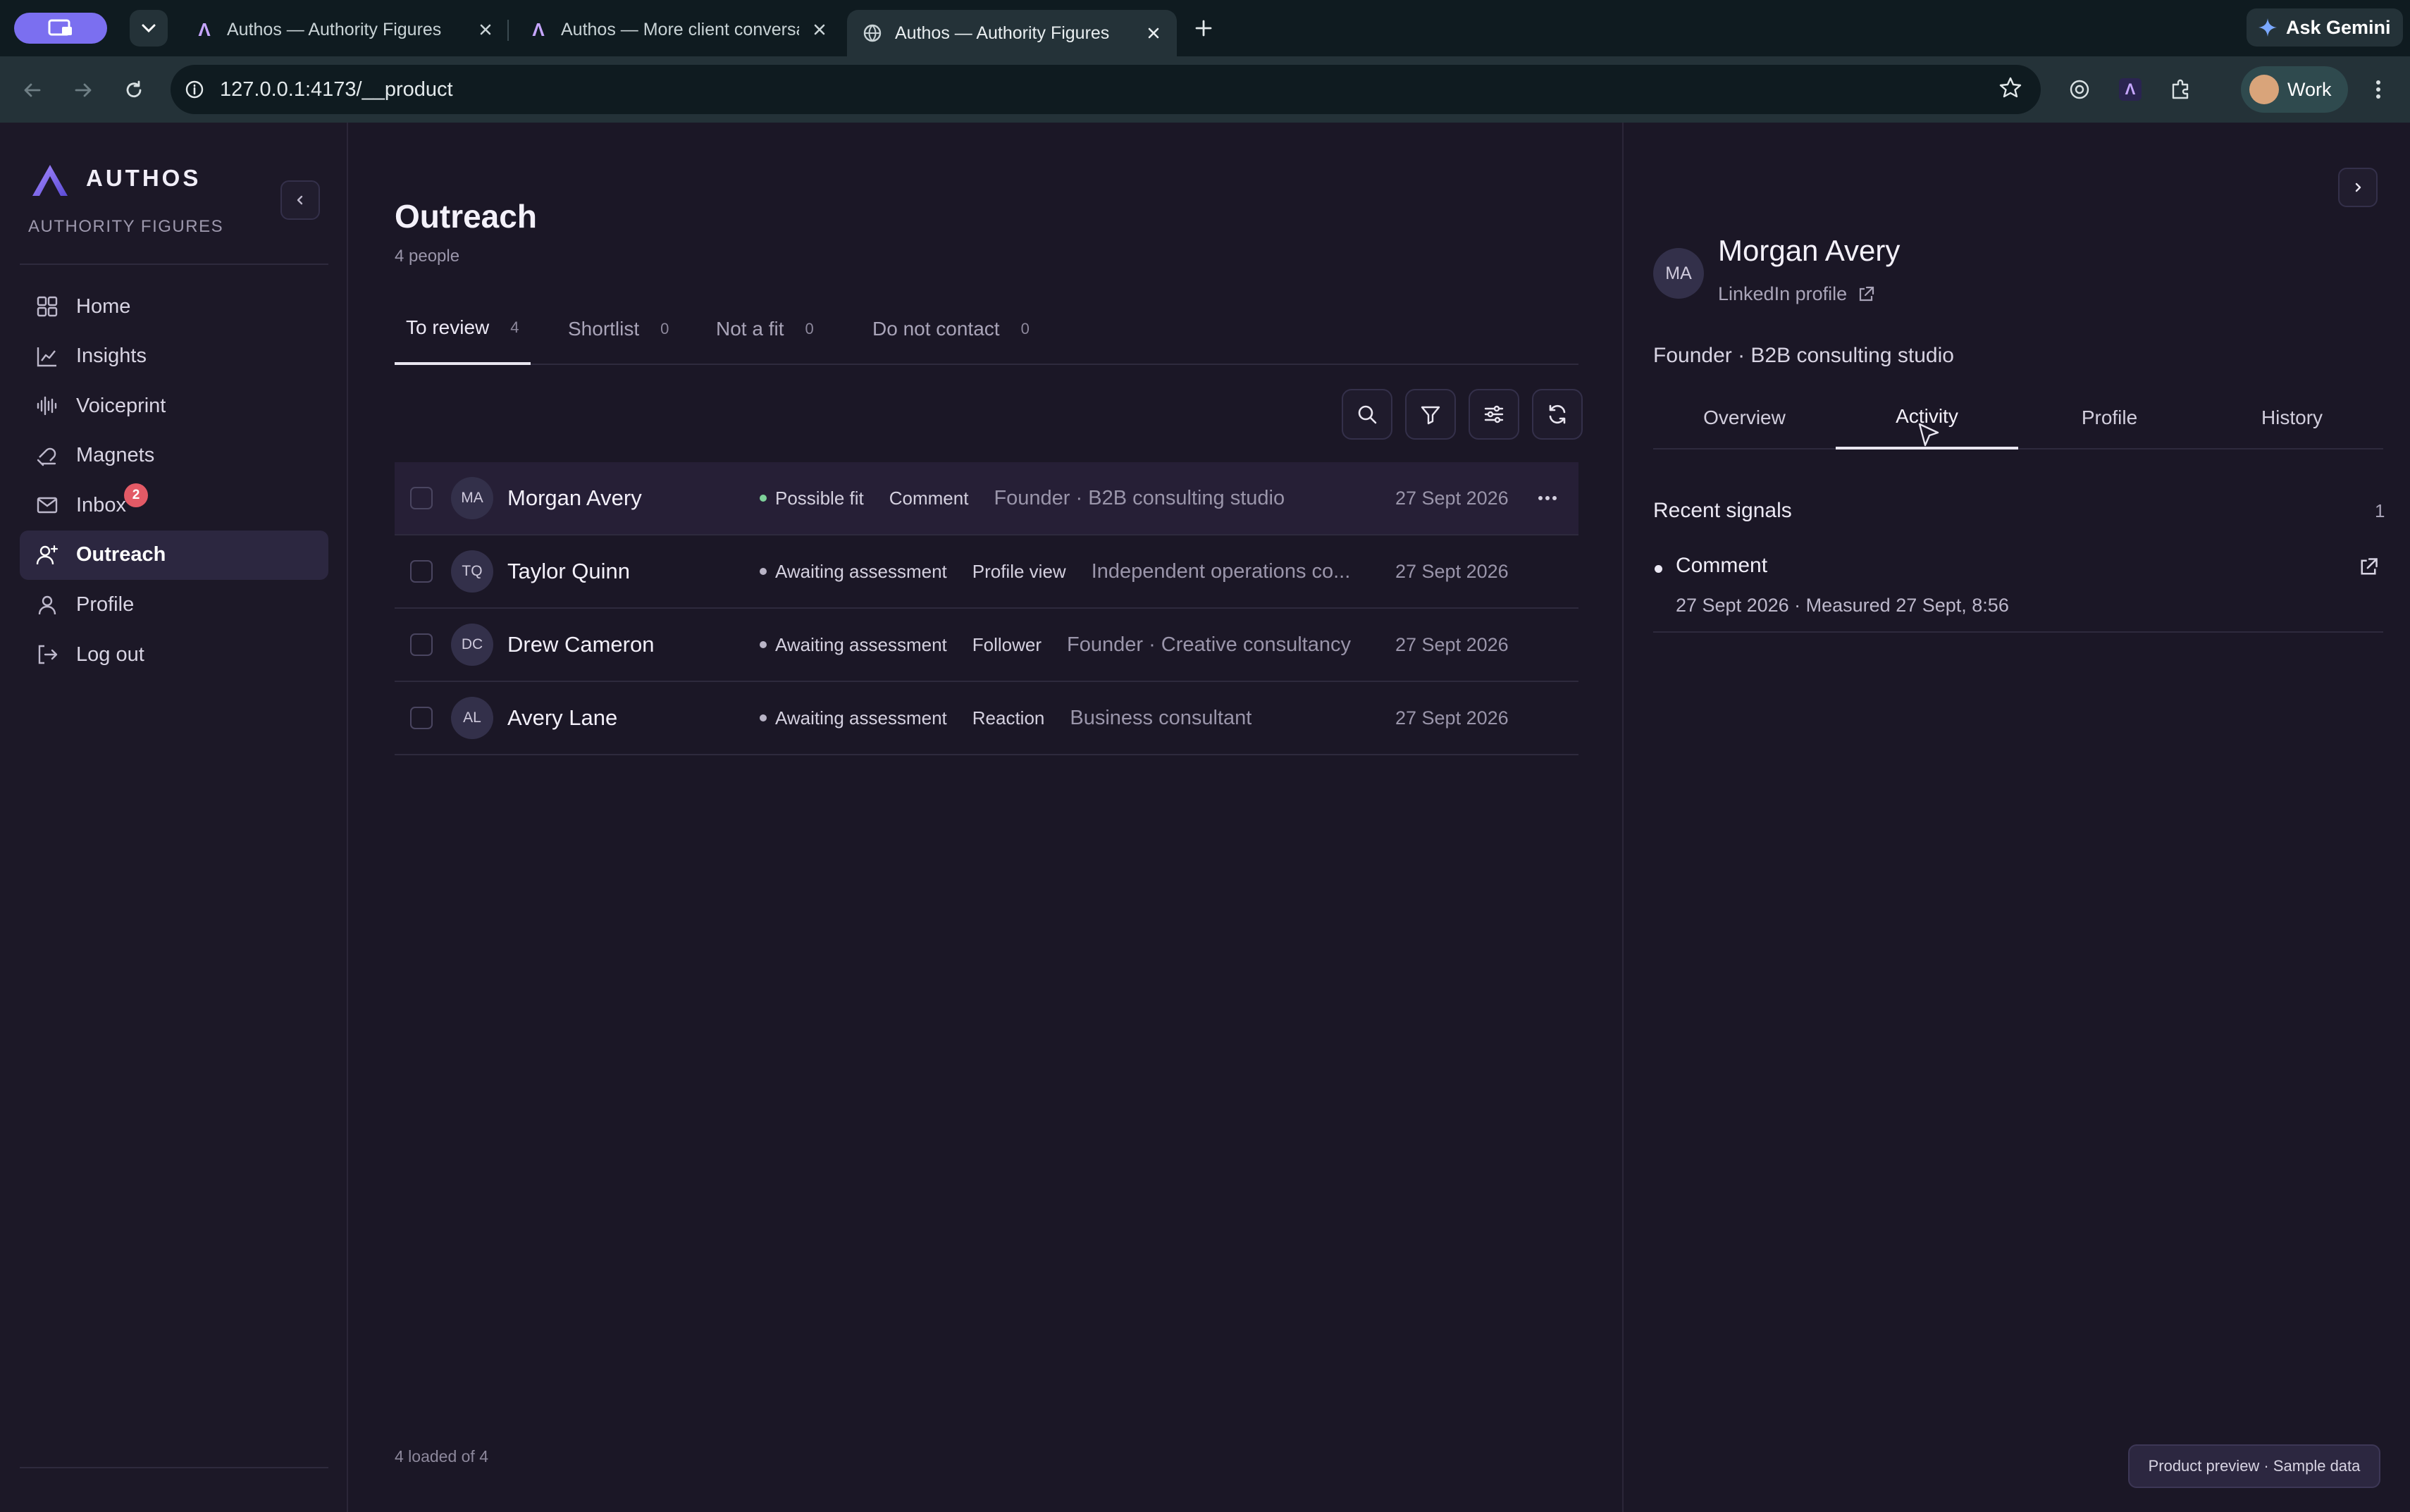  Describe the element at coordinates (48, 306) in the screenshot. I see `grid-icon` at that location.